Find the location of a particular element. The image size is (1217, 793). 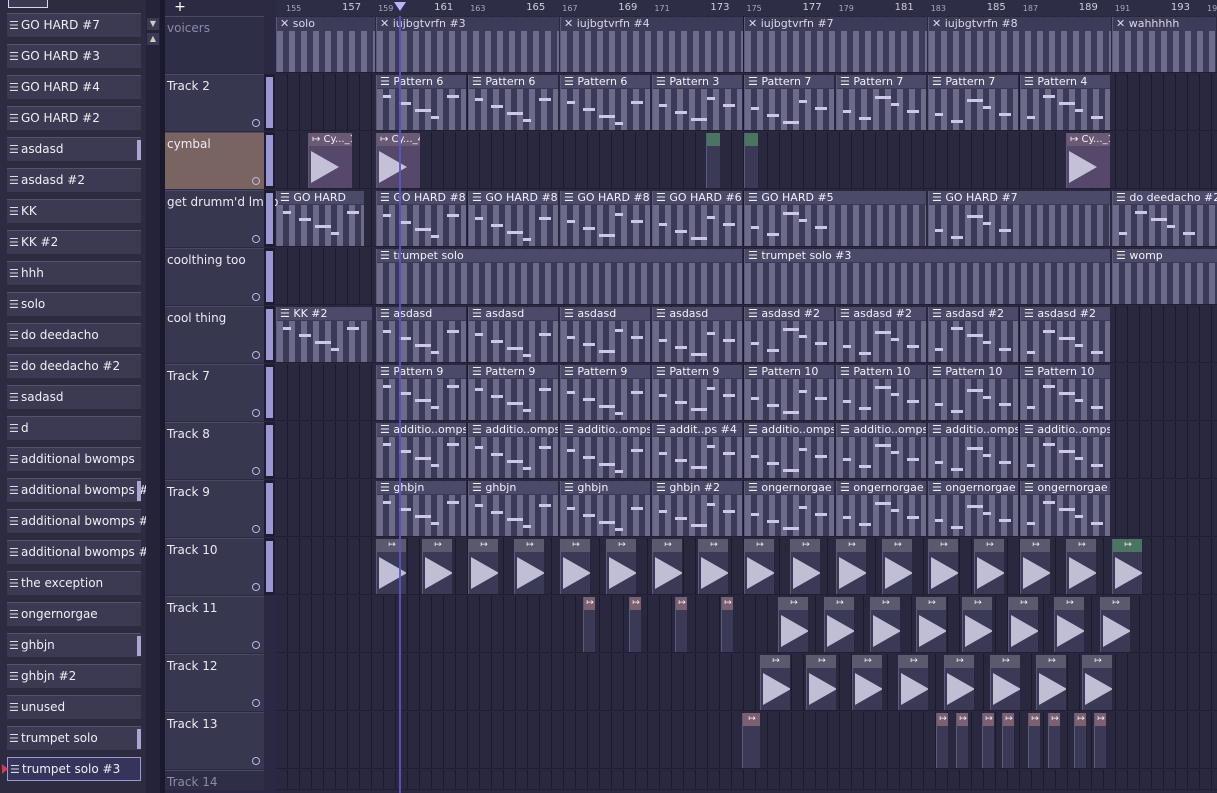

picker-item: ☰ KK is located at coordinates (74, 211).